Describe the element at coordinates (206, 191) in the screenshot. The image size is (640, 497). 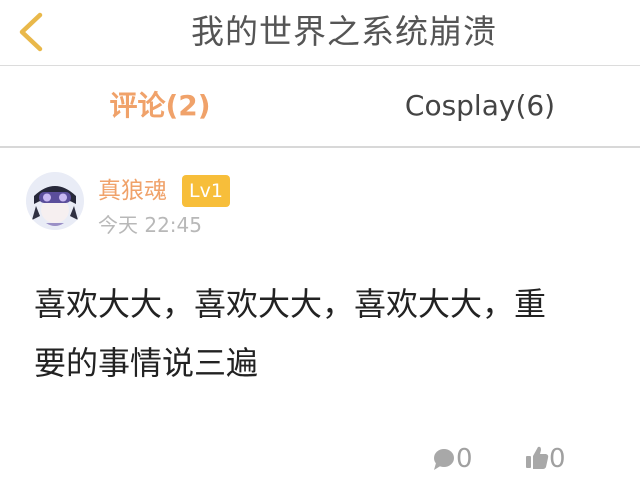
I see `level-badge: Lv1` at that location.